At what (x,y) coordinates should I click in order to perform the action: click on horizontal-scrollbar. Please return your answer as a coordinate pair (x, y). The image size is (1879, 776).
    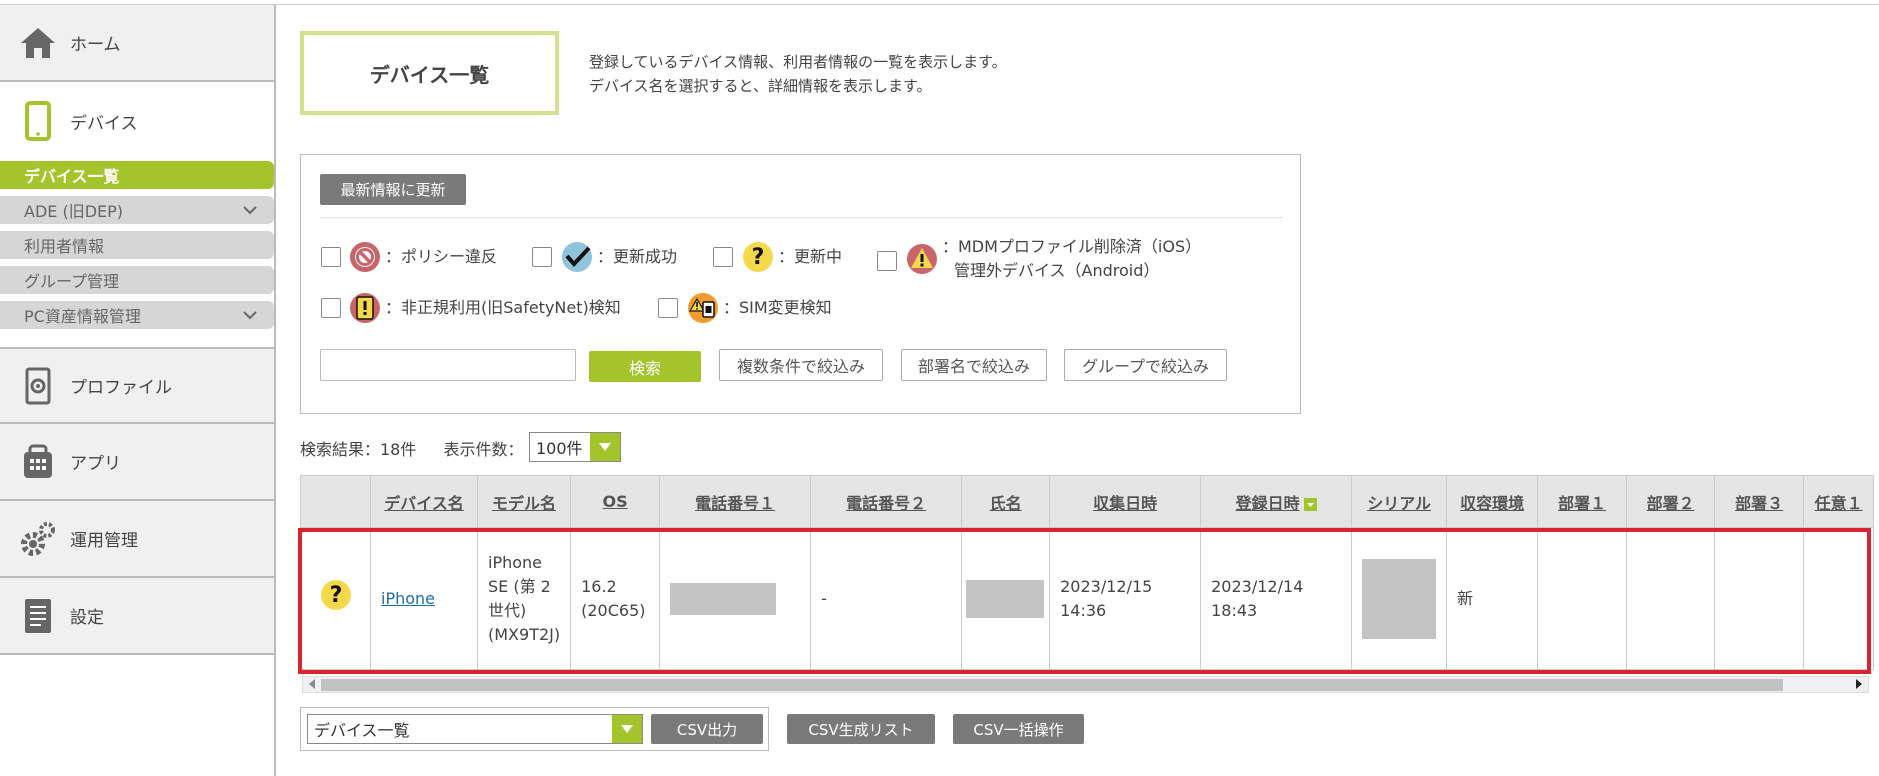
    Looking at the image, I should click on (1085, 684).